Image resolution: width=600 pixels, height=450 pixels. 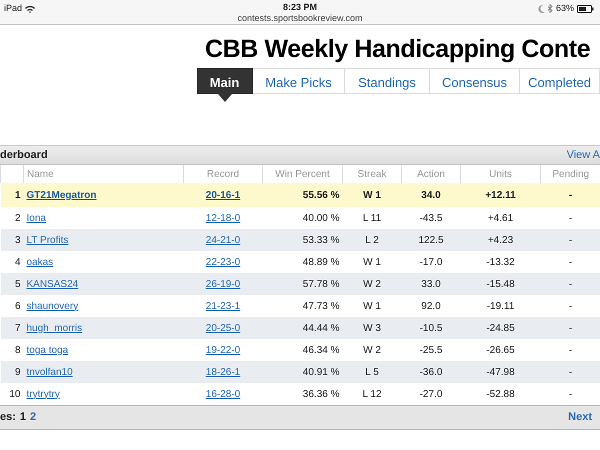 What do you see at coordinates (583, 155) in the screenshot?
I see `view-all-link: View A` at bounding box center [583, 155].